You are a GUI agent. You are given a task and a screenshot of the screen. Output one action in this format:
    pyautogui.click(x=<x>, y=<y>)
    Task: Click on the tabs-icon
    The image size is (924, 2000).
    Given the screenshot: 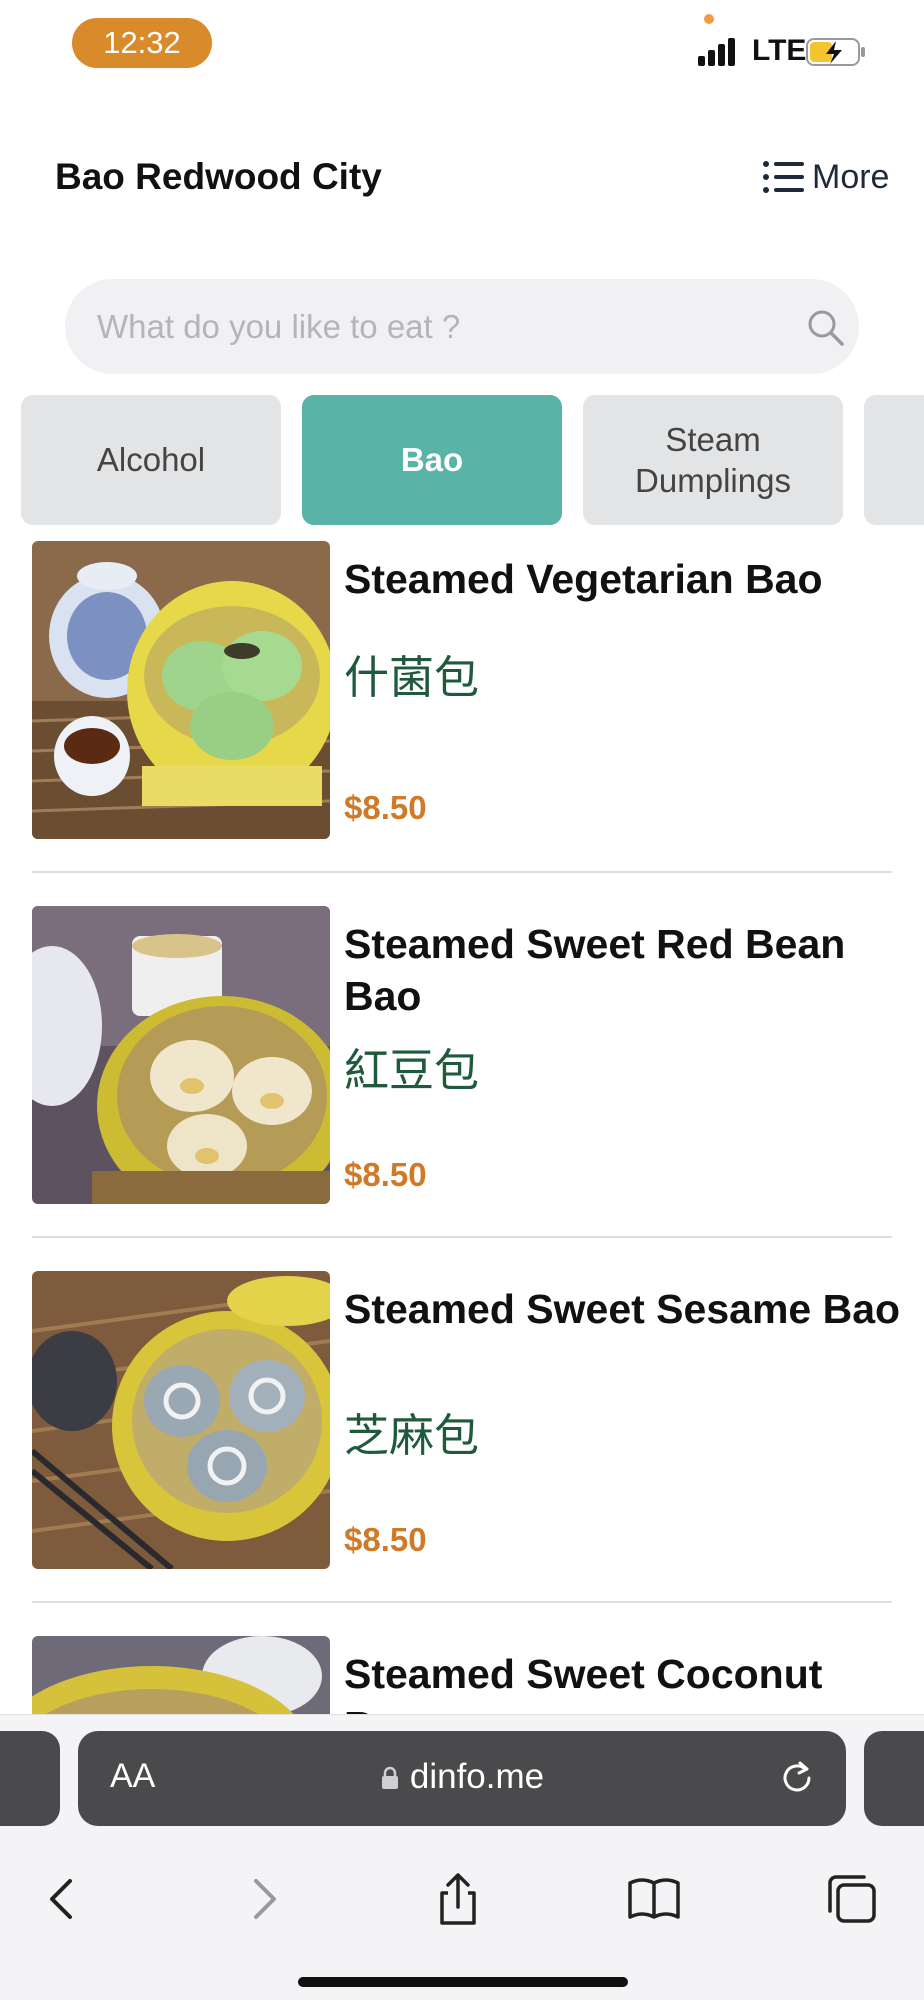 What is the action you would take?
    pyautogui.click(x=852, y=1899)
    